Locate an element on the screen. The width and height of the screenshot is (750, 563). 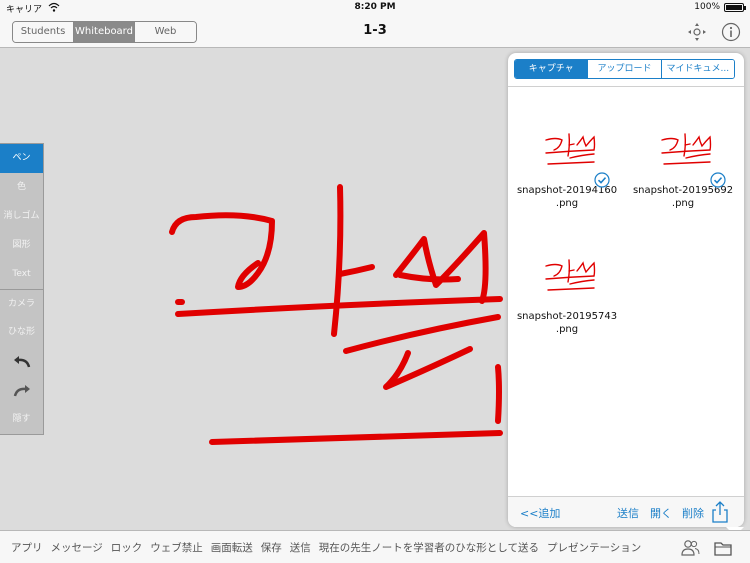
tool-palette: ペン 色 消しゴム 図形 Text カメラ ひな形 隠す is located at coordinates (22, 289).